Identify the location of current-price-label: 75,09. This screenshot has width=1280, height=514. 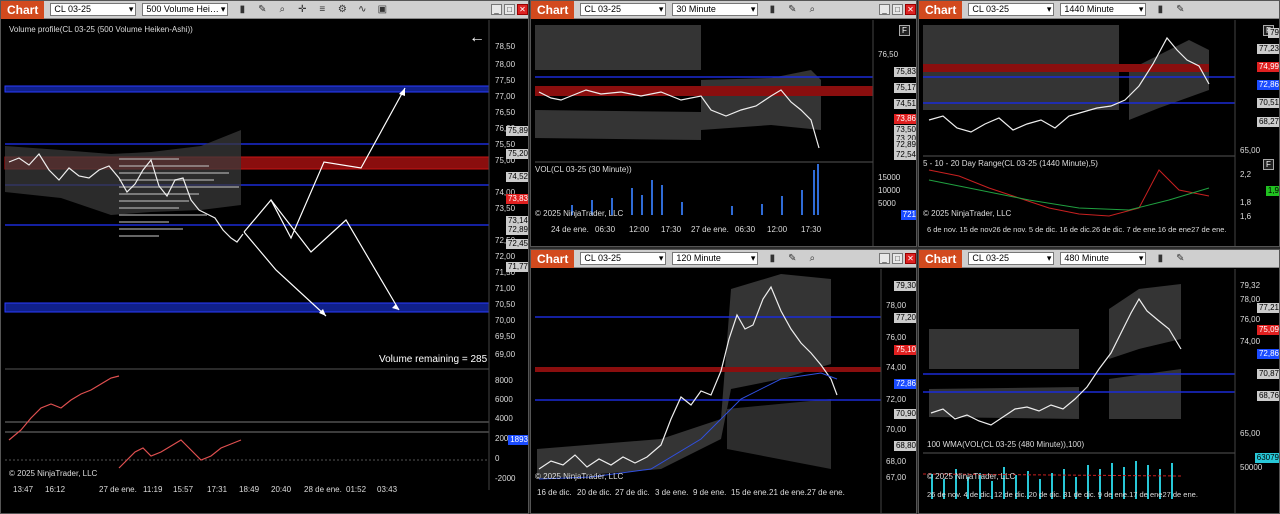
(1267, 330).